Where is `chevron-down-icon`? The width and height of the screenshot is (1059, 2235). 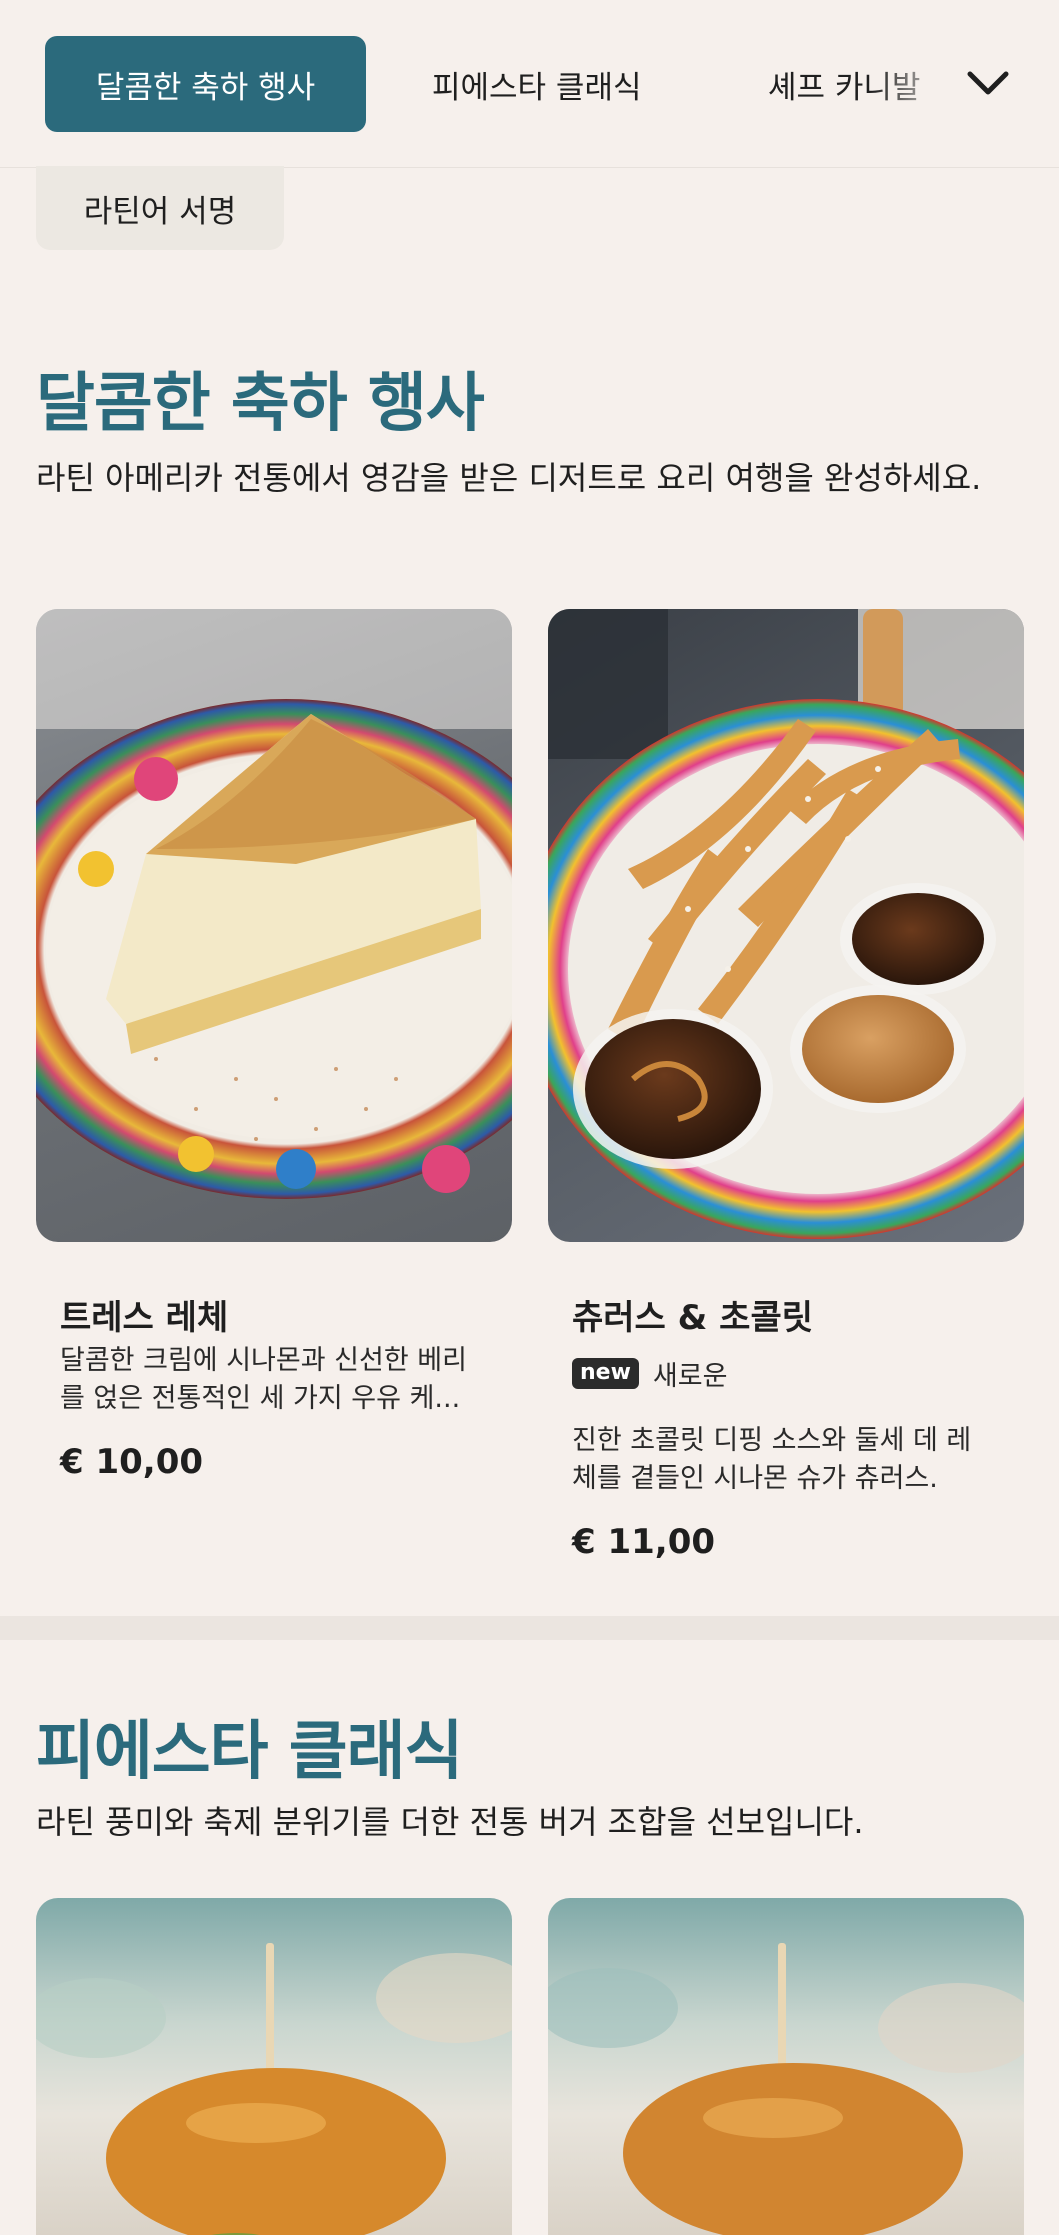 chevron-down-icon is located at coordinates (988, 84).